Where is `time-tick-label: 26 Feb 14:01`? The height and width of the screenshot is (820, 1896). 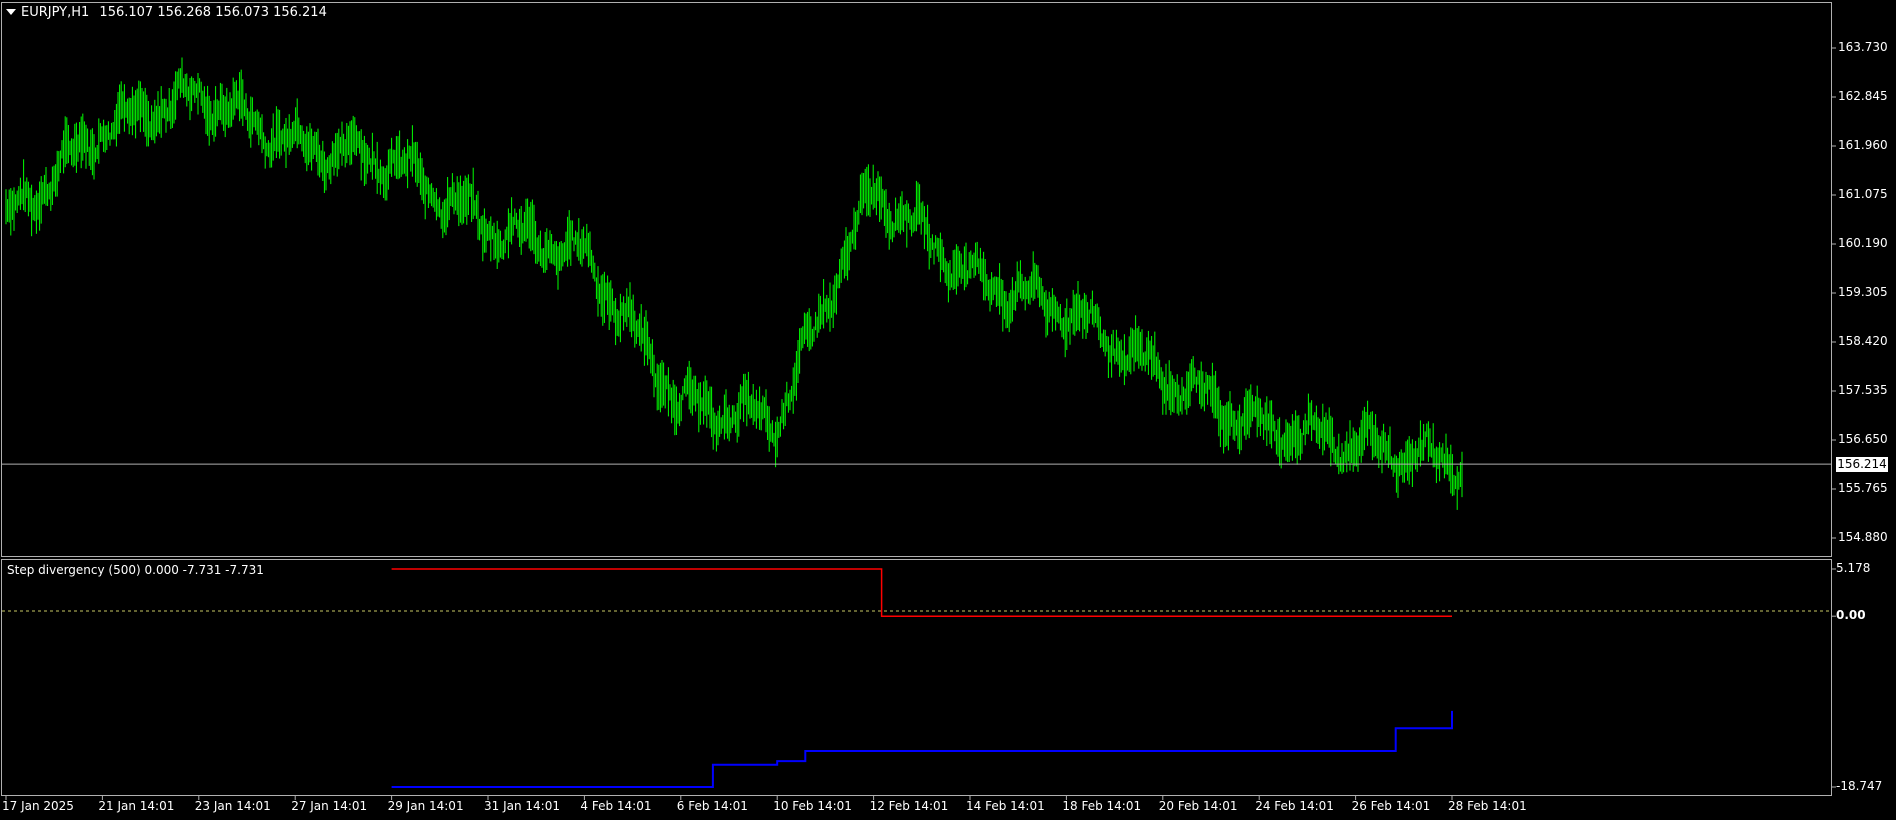
time-tick-label: 26 Feb 14:01 is located at coordinates (1391, 806).